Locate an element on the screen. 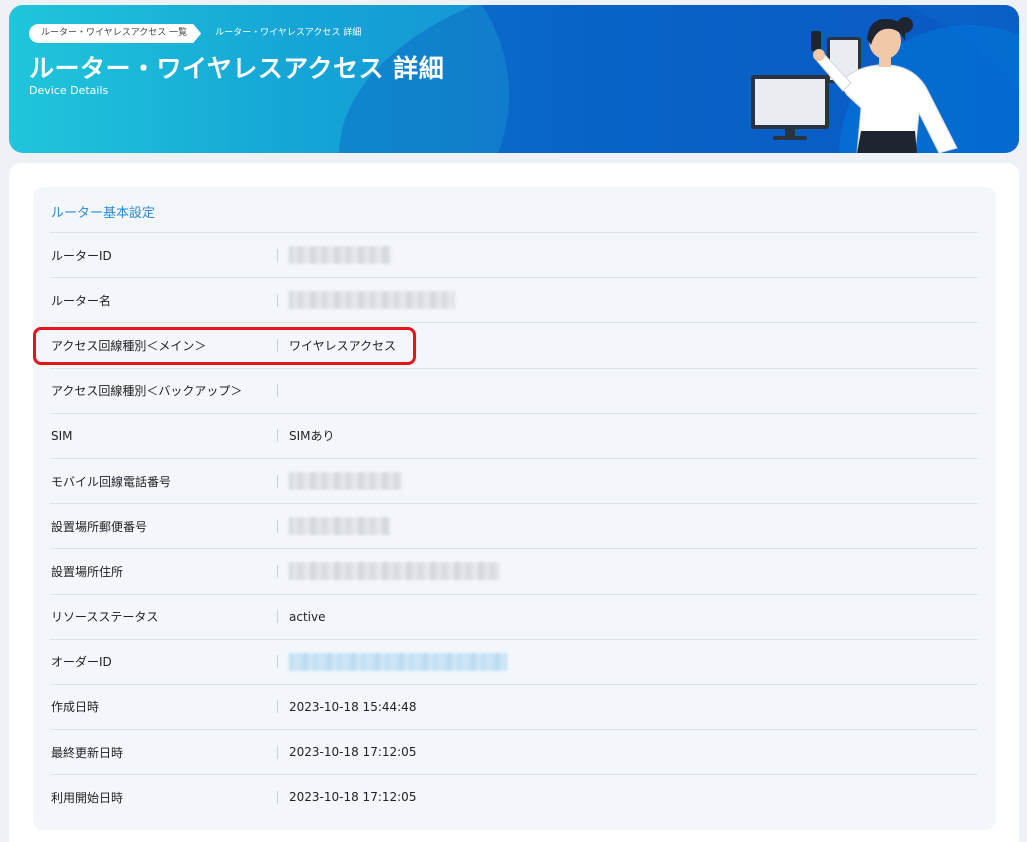  breadcrumb: ルーター・ワイヤレスアクセス 一覧 ルーター・ワイヤレスアクセス 詳細 is located at coordinates (195, 33).